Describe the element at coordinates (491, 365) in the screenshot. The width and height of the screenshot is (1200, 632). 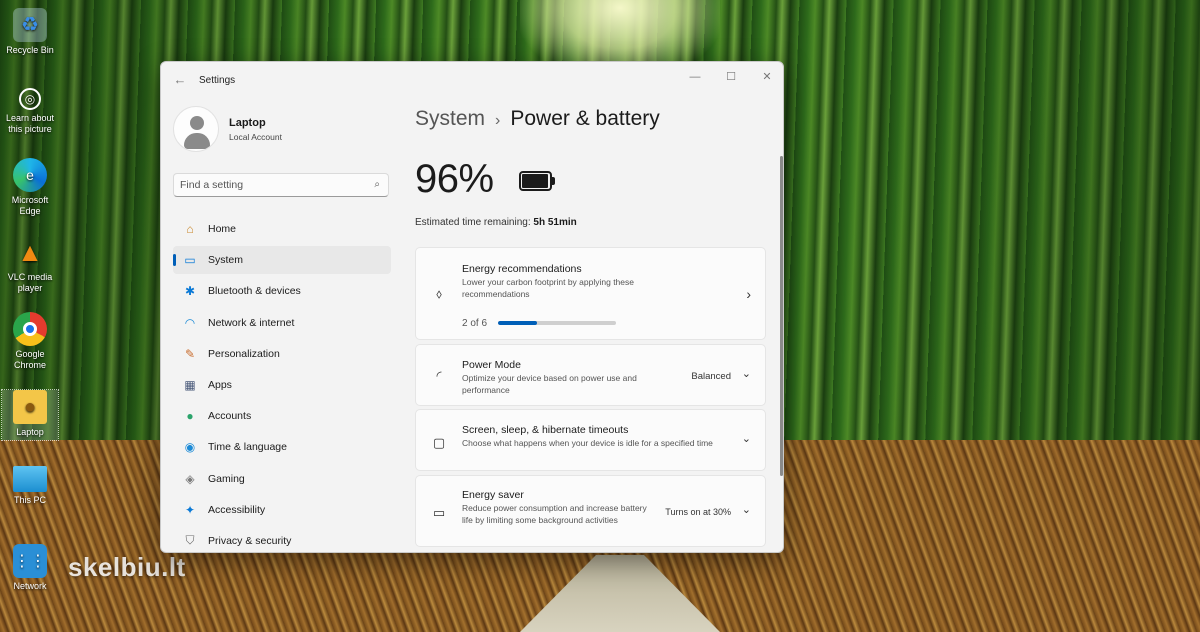
I see `card-title: Power Mode` at that location.